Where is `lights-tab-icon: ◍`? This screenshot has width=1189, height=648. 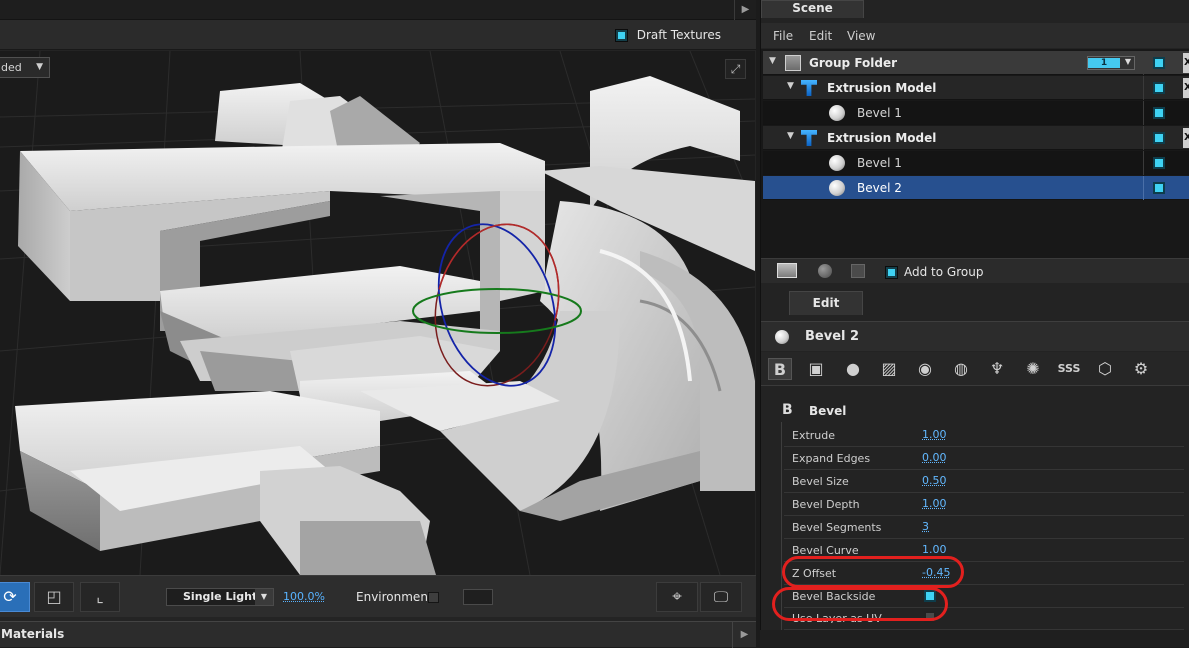 lights-tab-icon: ◍ is located at coordinates (961, 369).